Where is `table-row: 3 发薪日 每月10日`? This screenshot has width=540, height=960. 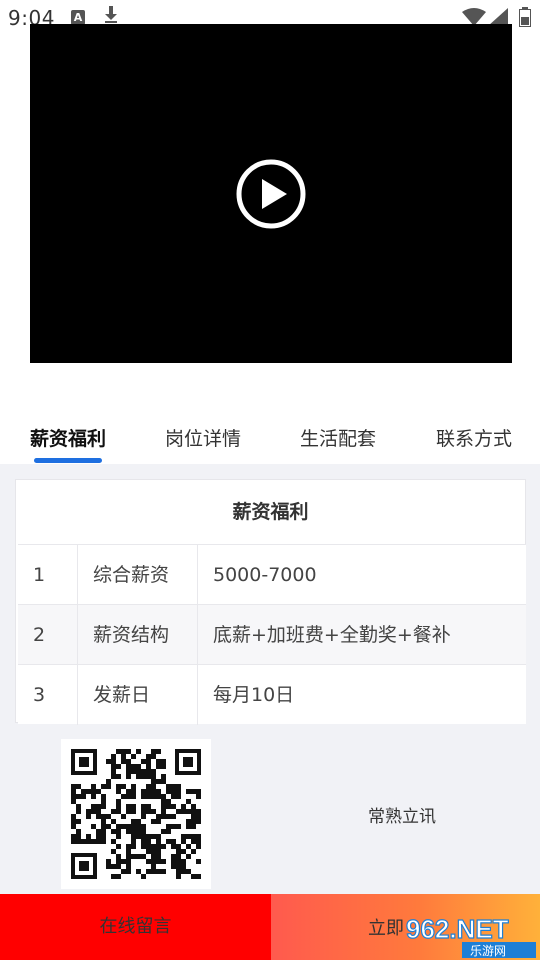 table-row: 3 发薪日 每月10日 is located at coordinates (272, 694).